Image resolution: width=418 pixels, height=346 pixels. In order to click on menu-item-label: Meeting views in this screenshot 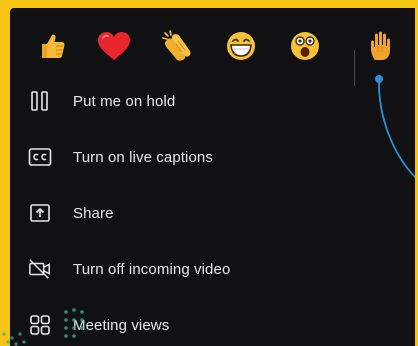, I will do `click(121, 325)`.